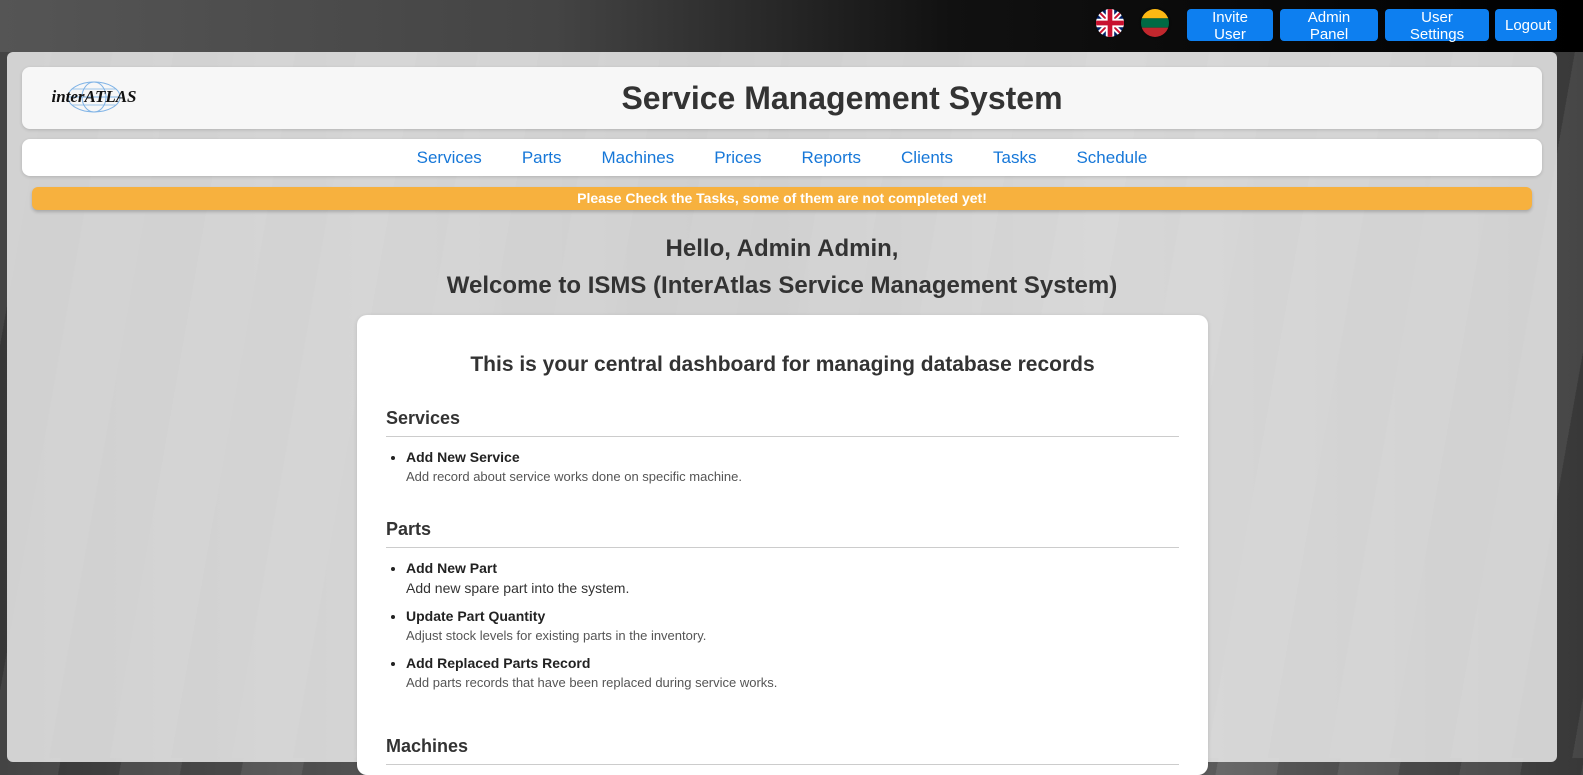 This screenshot has width=1583, height=775. I want to click on section-machines: Machines, so click(782, 750).